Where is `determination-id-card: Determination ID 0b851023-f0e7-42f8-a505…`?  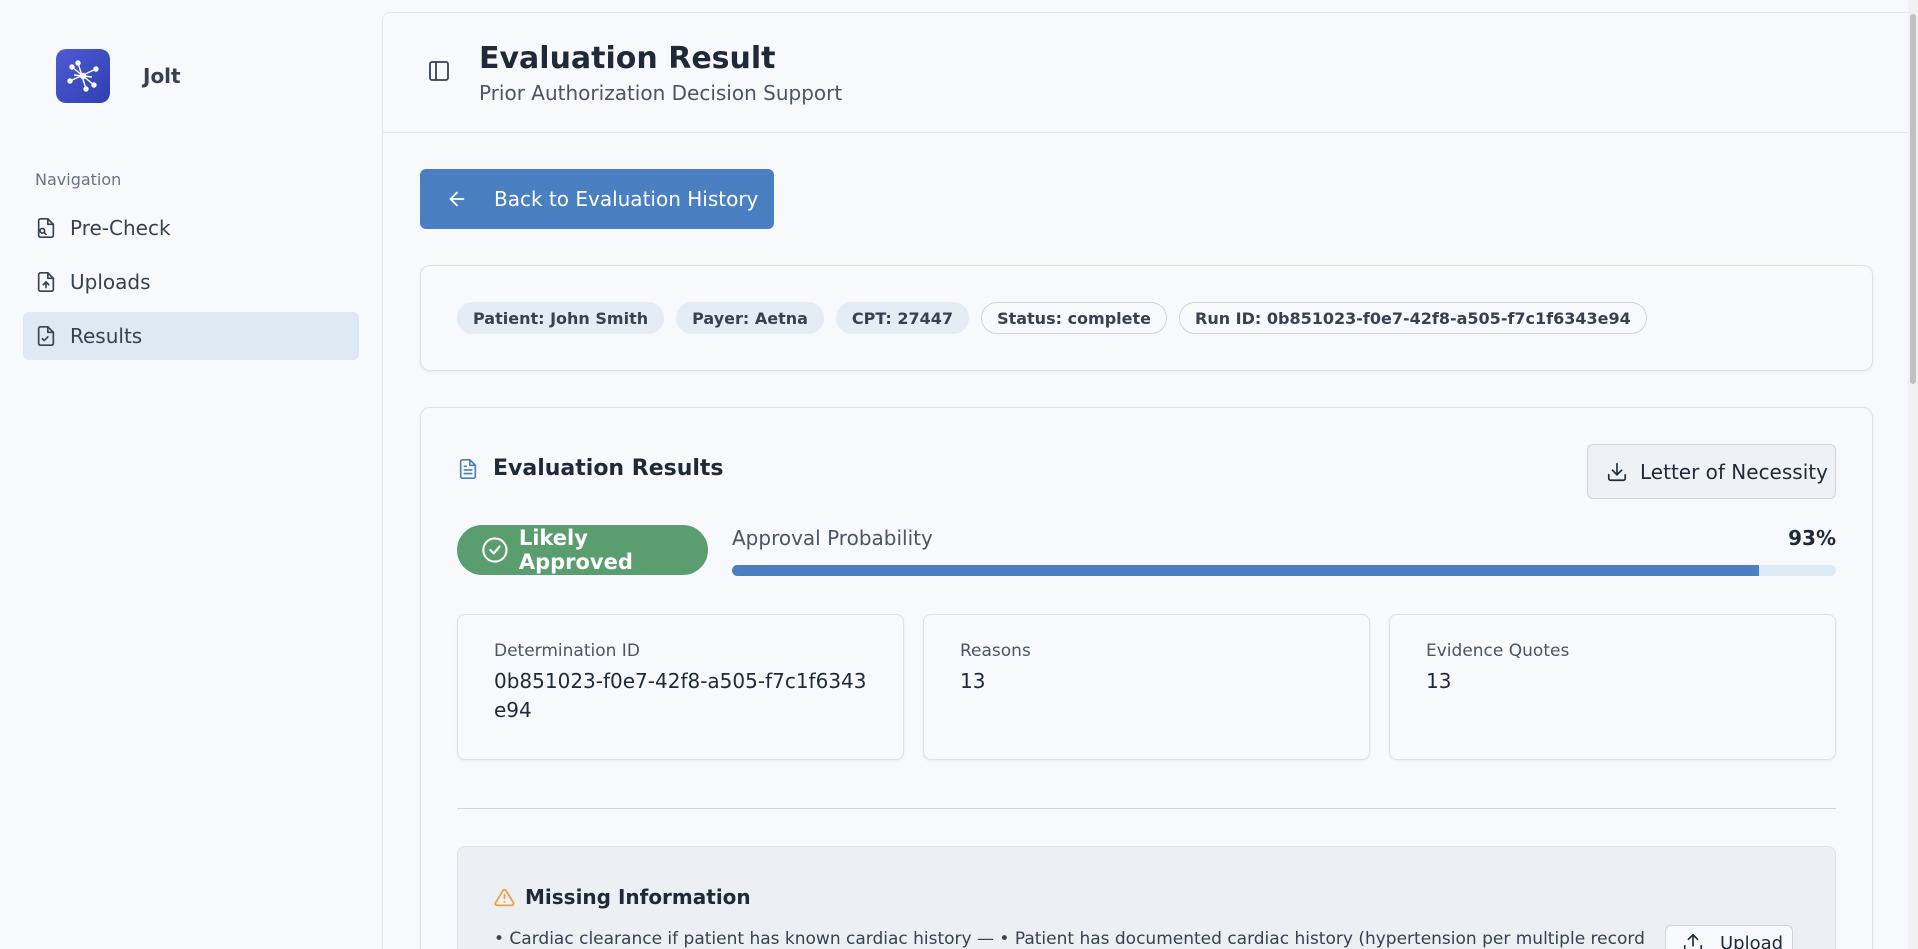 determination-id-card: Determination ID 0b851023-f0e7-42f8-a505… is located at coordinates (680, 687).